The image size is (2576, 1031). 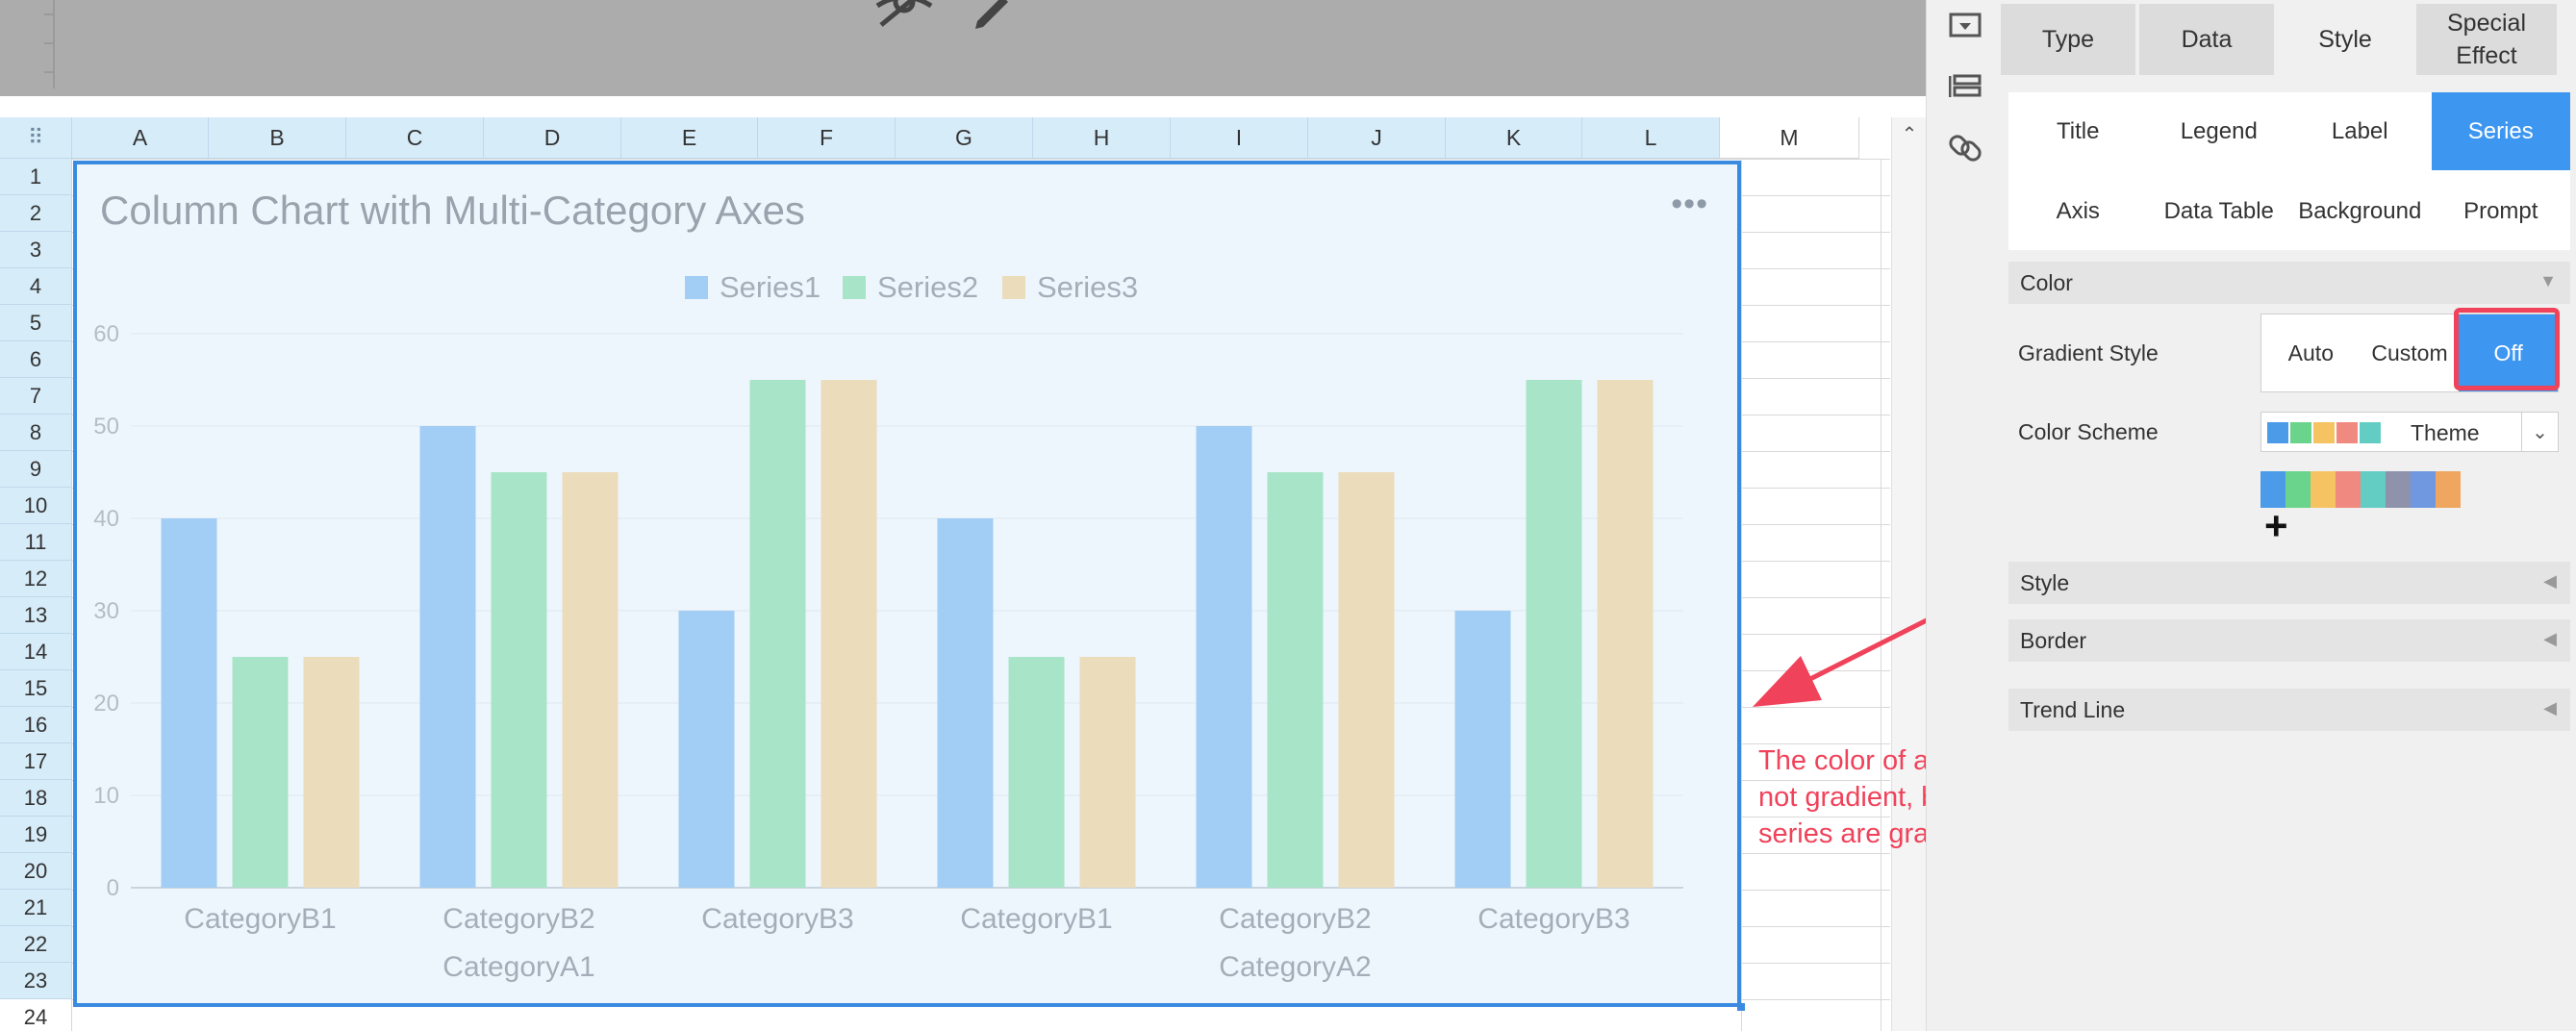 I want to click on row-header-17: 17, so click(x=36, y=761).